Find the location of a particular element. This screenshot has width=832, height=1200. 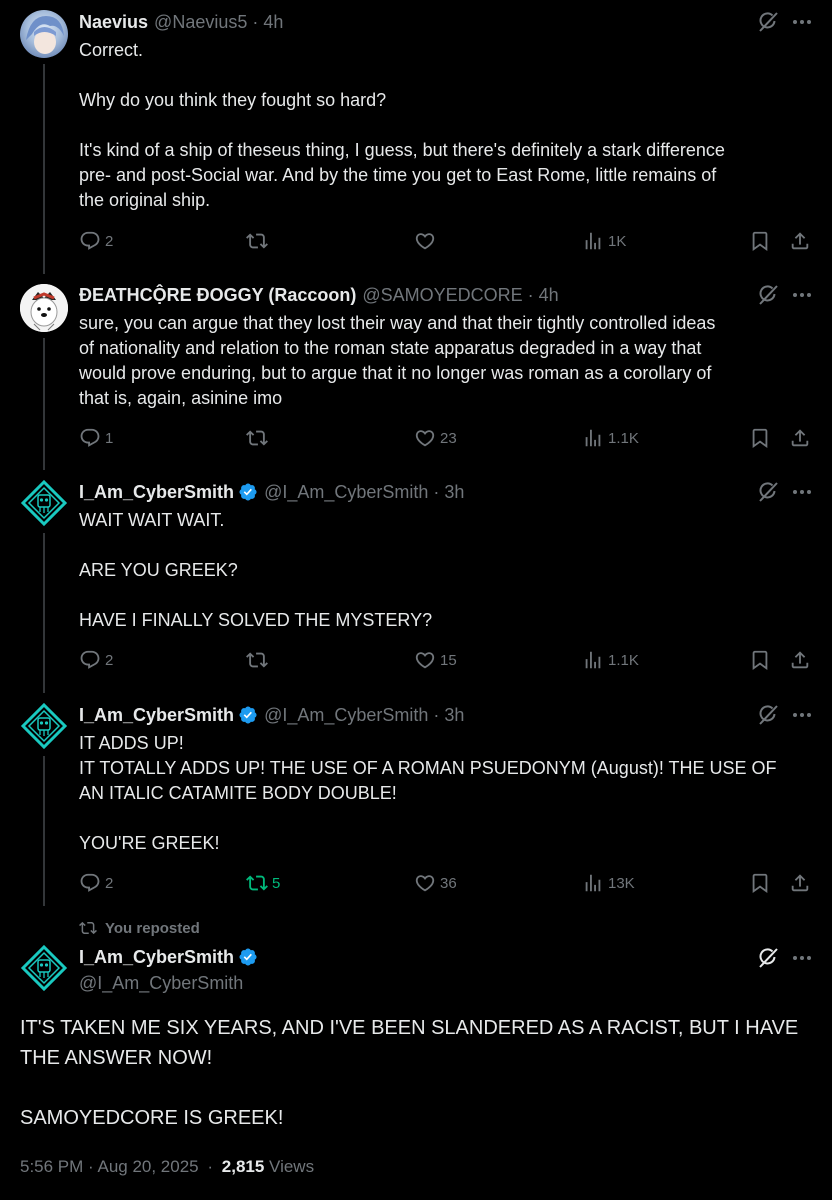

repost-button: 5 is located at coordinates (263, 883).